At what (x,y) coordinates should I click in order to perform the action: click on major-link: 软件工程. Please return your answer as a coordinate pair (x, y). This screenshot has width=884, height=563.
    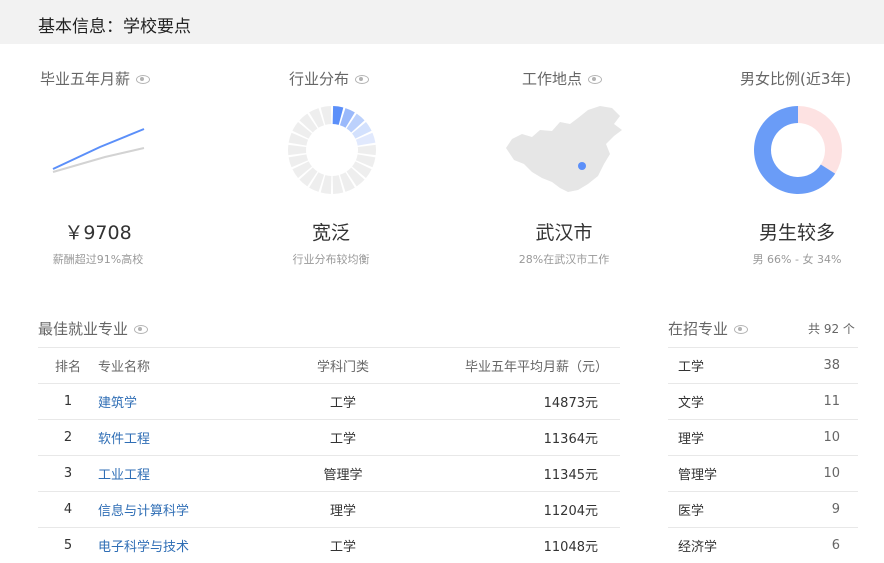
    Looking at the image, I should click on (193, 438).